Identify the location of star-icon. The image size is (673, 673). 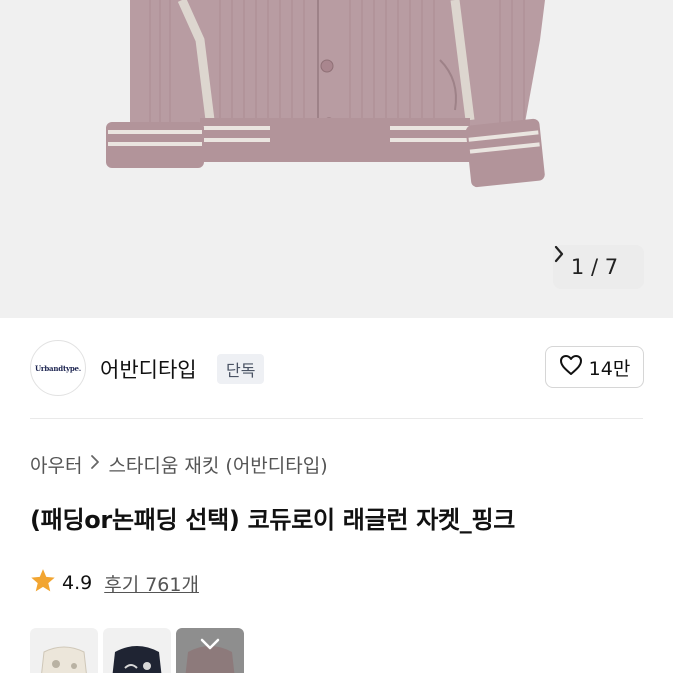
(43, 583).